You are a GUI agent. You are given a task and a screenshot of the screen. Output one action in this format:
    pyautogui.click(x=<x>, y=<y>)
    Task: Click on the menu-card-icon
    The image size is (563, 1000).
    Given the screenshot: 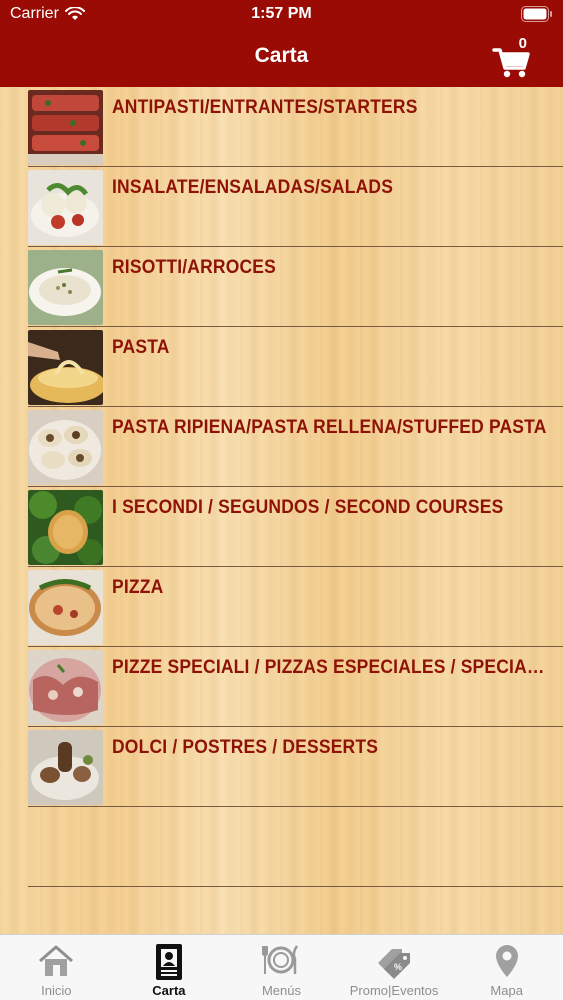 What is the action you would take?
    pyautogui.click(x=168, y=962)
    